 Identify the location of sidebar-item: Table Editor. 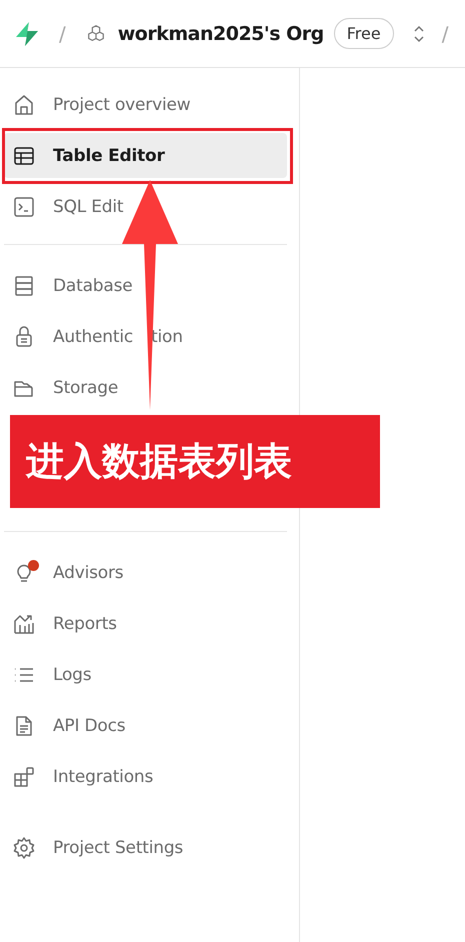
(145, 155).